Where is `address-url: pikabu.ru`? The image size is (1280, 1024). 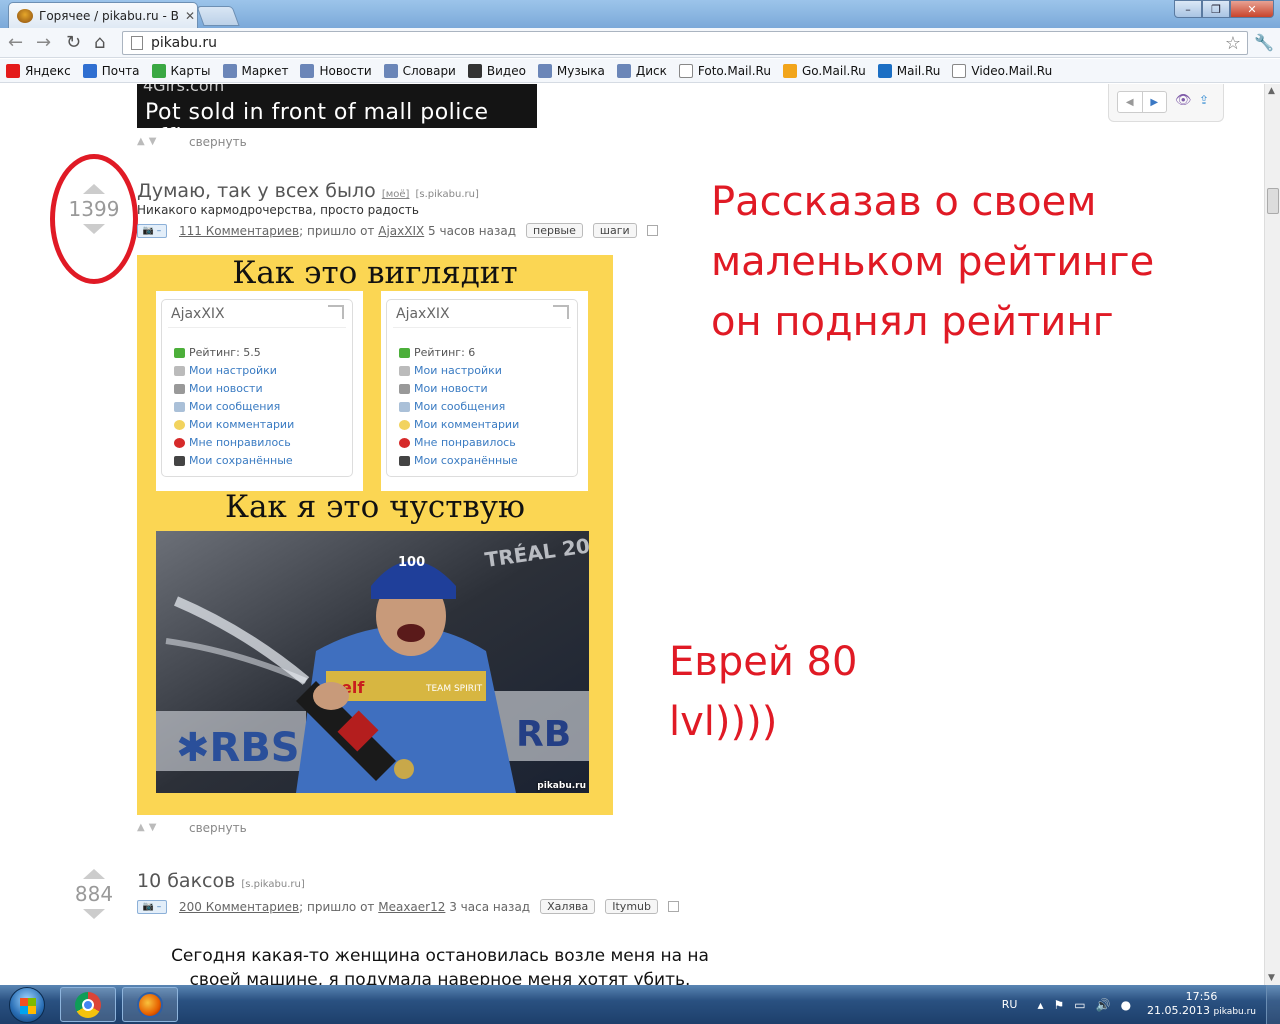
address-url: pikabu.ru is located at coordinates (184, 43).